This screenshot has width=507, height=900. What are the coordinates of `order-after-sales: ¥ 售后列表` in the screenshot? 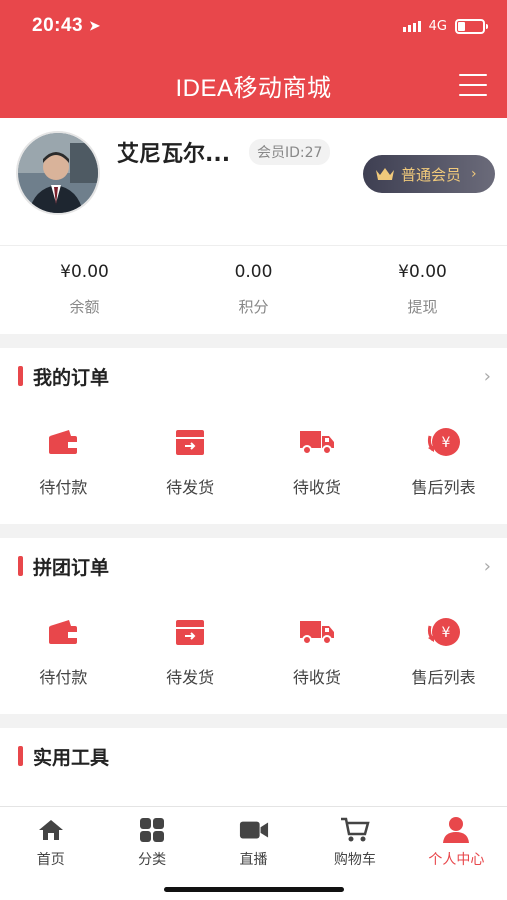 It's located at (443, 464).